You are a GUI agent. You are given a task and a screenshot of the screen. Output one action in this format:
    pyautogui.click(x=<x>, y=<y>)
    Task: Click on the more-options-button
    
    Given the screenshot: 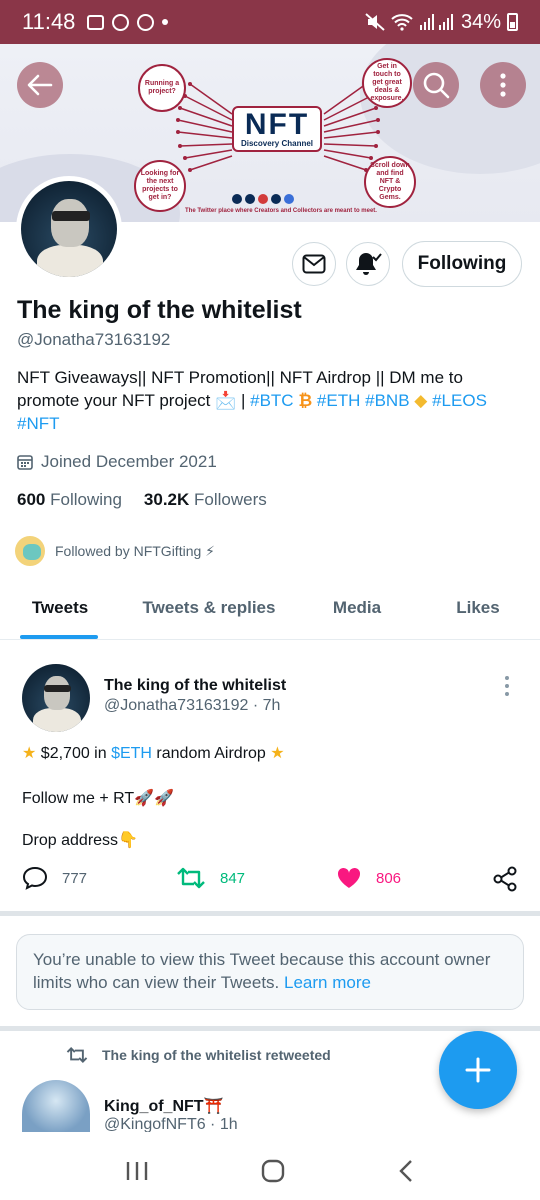 What is the action you would take?
    pyautogui.click(x=503, y=85)
    